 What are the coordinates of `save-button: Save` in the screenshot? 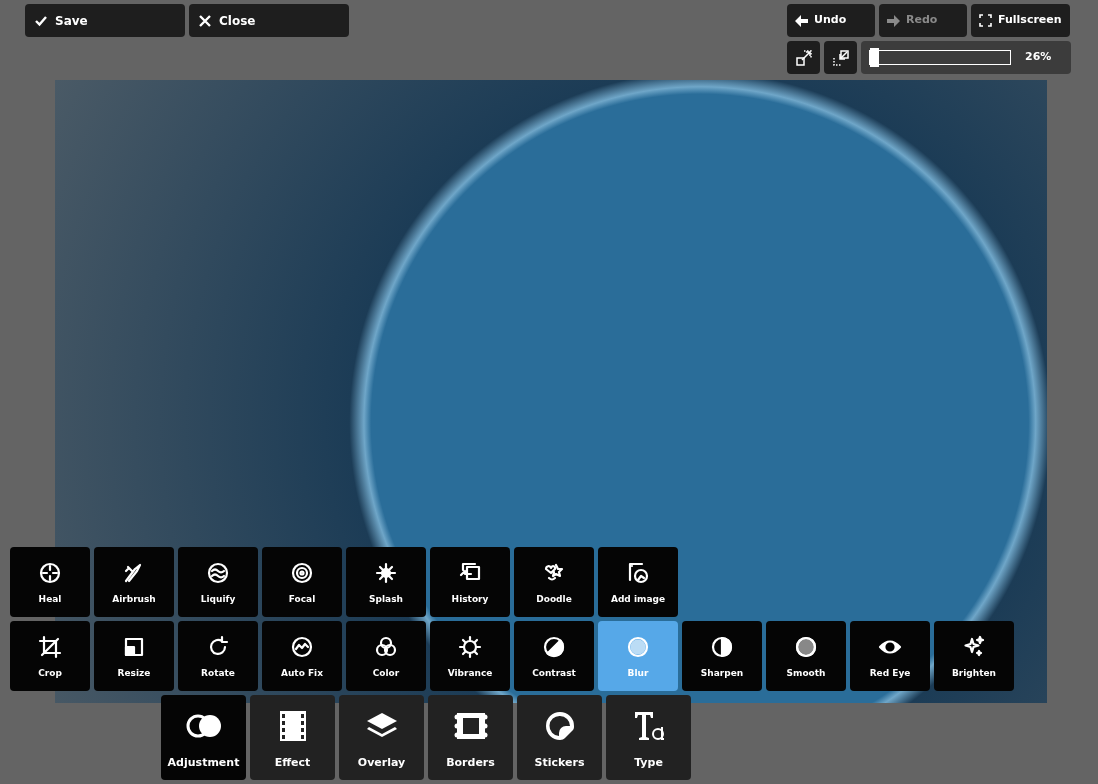 It's located at (105, 20).